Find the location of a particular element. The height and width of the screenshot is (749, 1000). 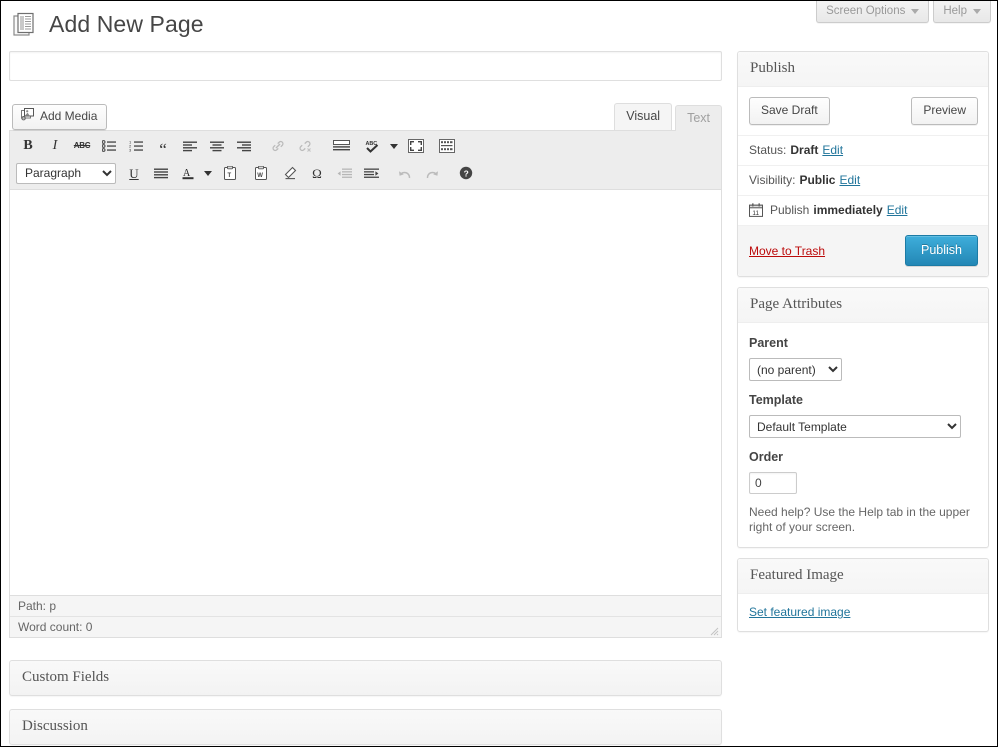

tab-text: Text is located at coordinates (698, 118).